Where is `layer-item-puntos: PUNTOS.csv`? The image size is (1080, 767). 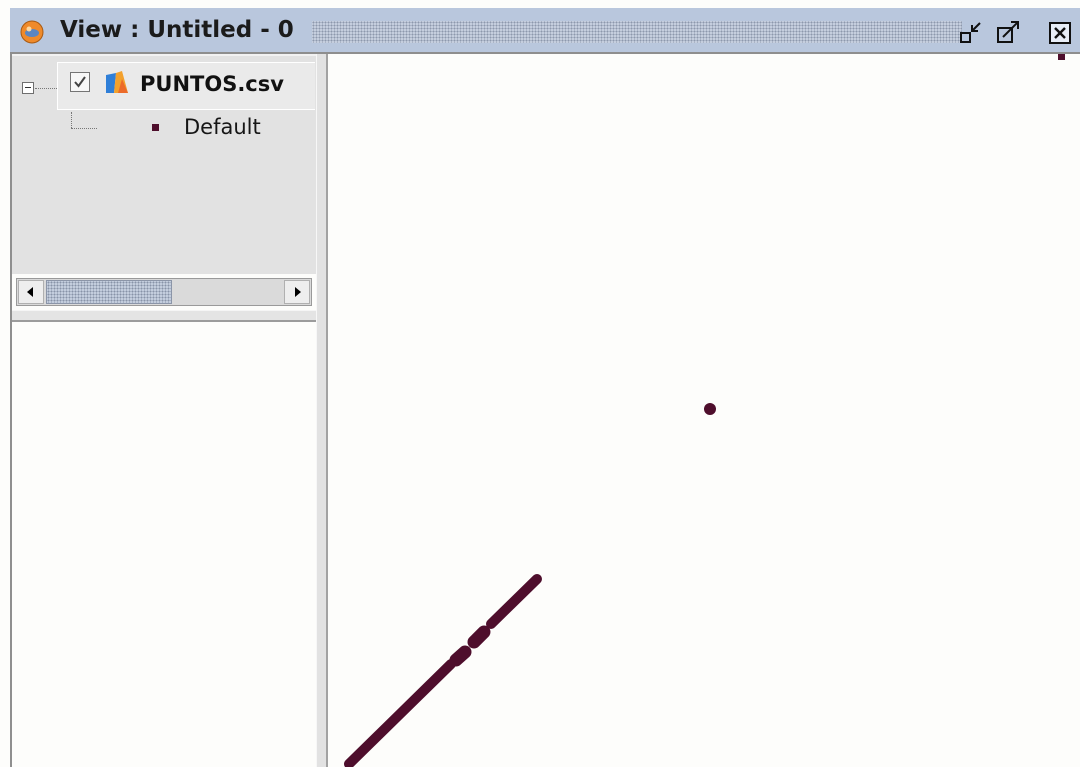 layer-item-puntos: PUNTOS.csv is located at coordinates (186, 86).